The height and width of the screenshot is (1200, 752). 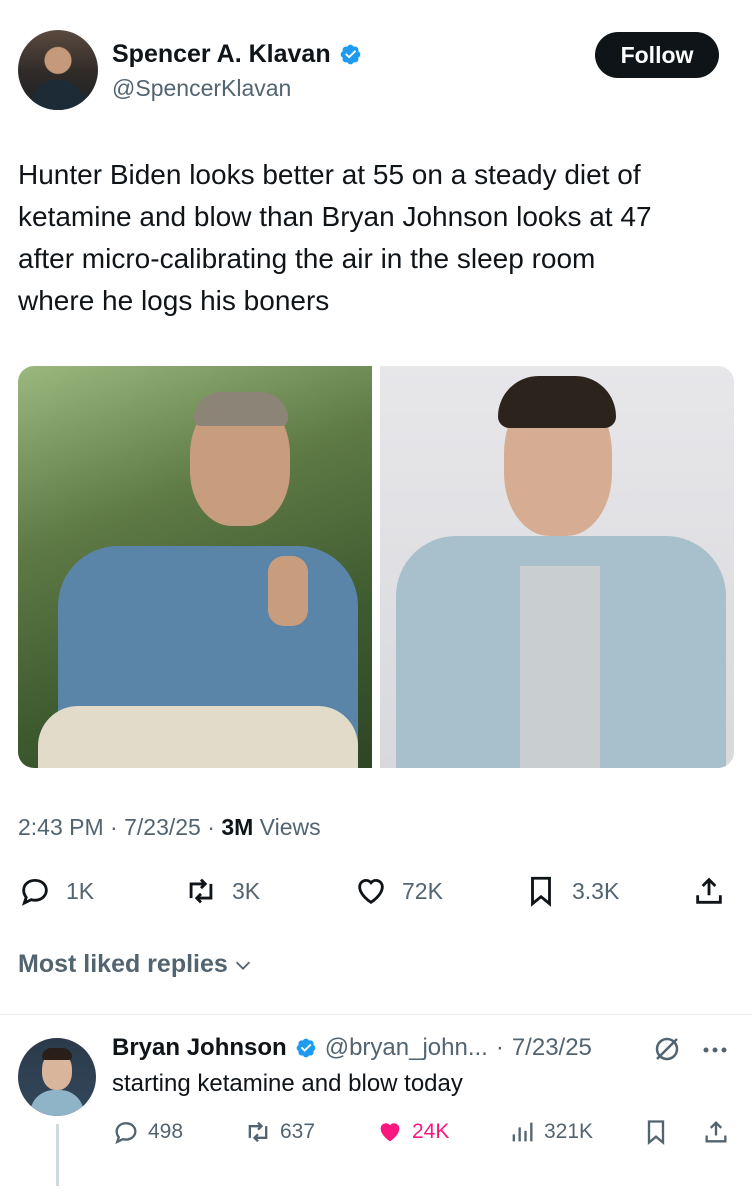 I want to click on sort-replies-dropdown: Most liked replies, so click(x=136, y=964).